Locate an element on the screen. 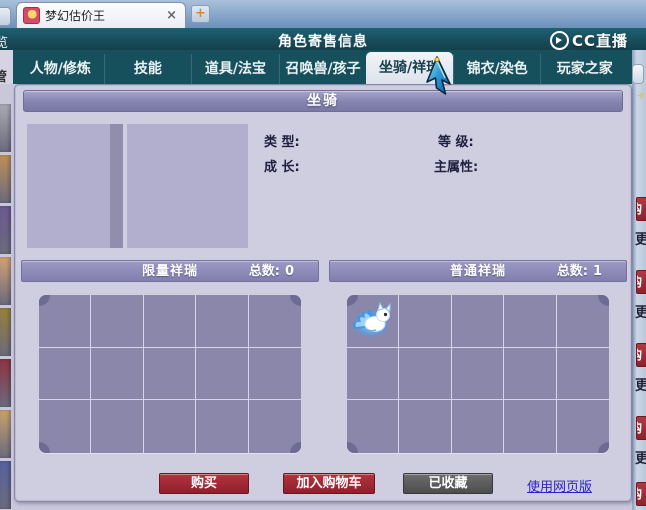  tab-5: 锦衣/染色 is located at coordinates (496, 69).